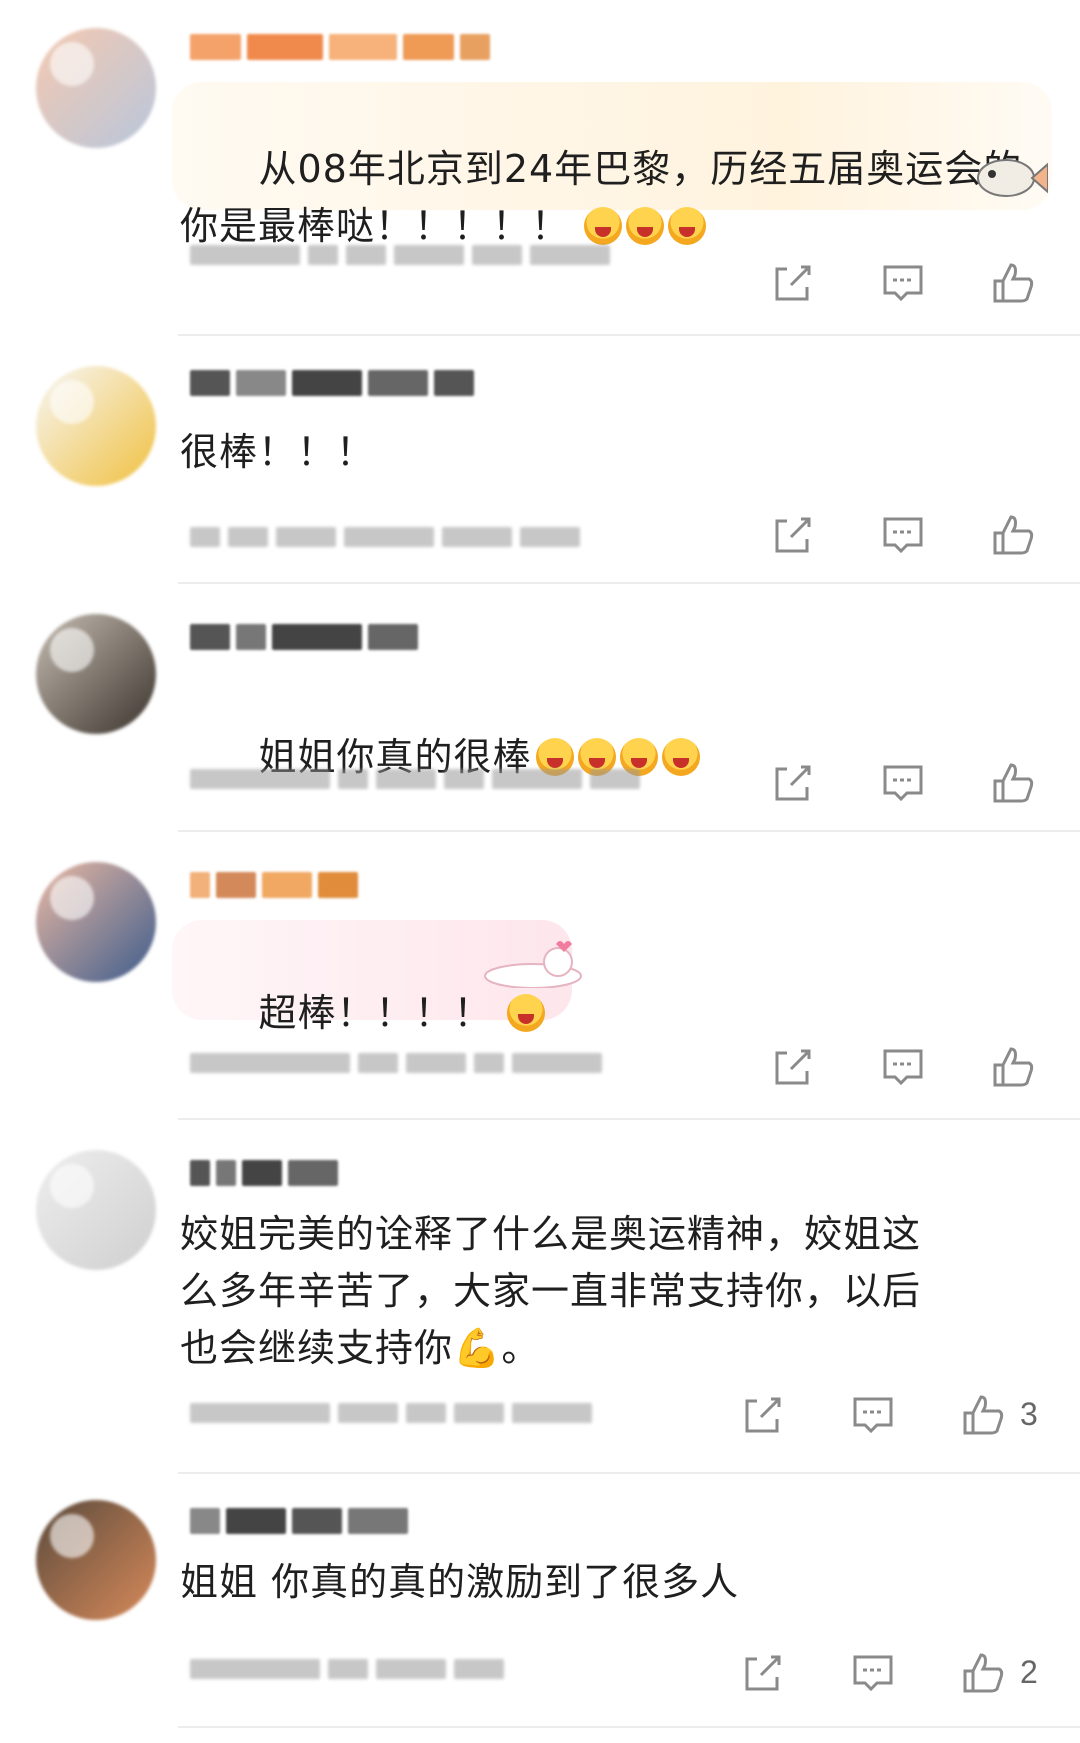 Image resolution: width=1080 pixels, height=1743 pixels. Describe the element at coordinates (278, 452) in the screenshot. I see `comment-text: 很棒！！！` at that location.